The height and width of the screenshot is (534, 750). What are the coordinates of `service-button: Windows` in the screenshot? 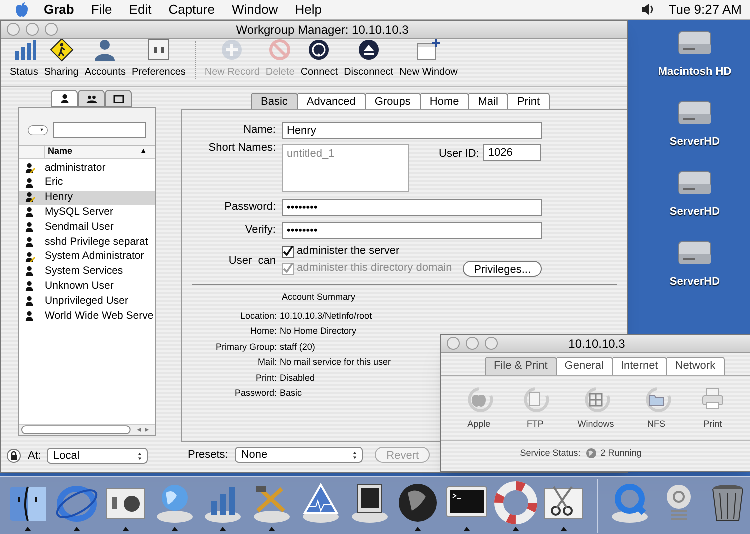 It's located at (596, 409).